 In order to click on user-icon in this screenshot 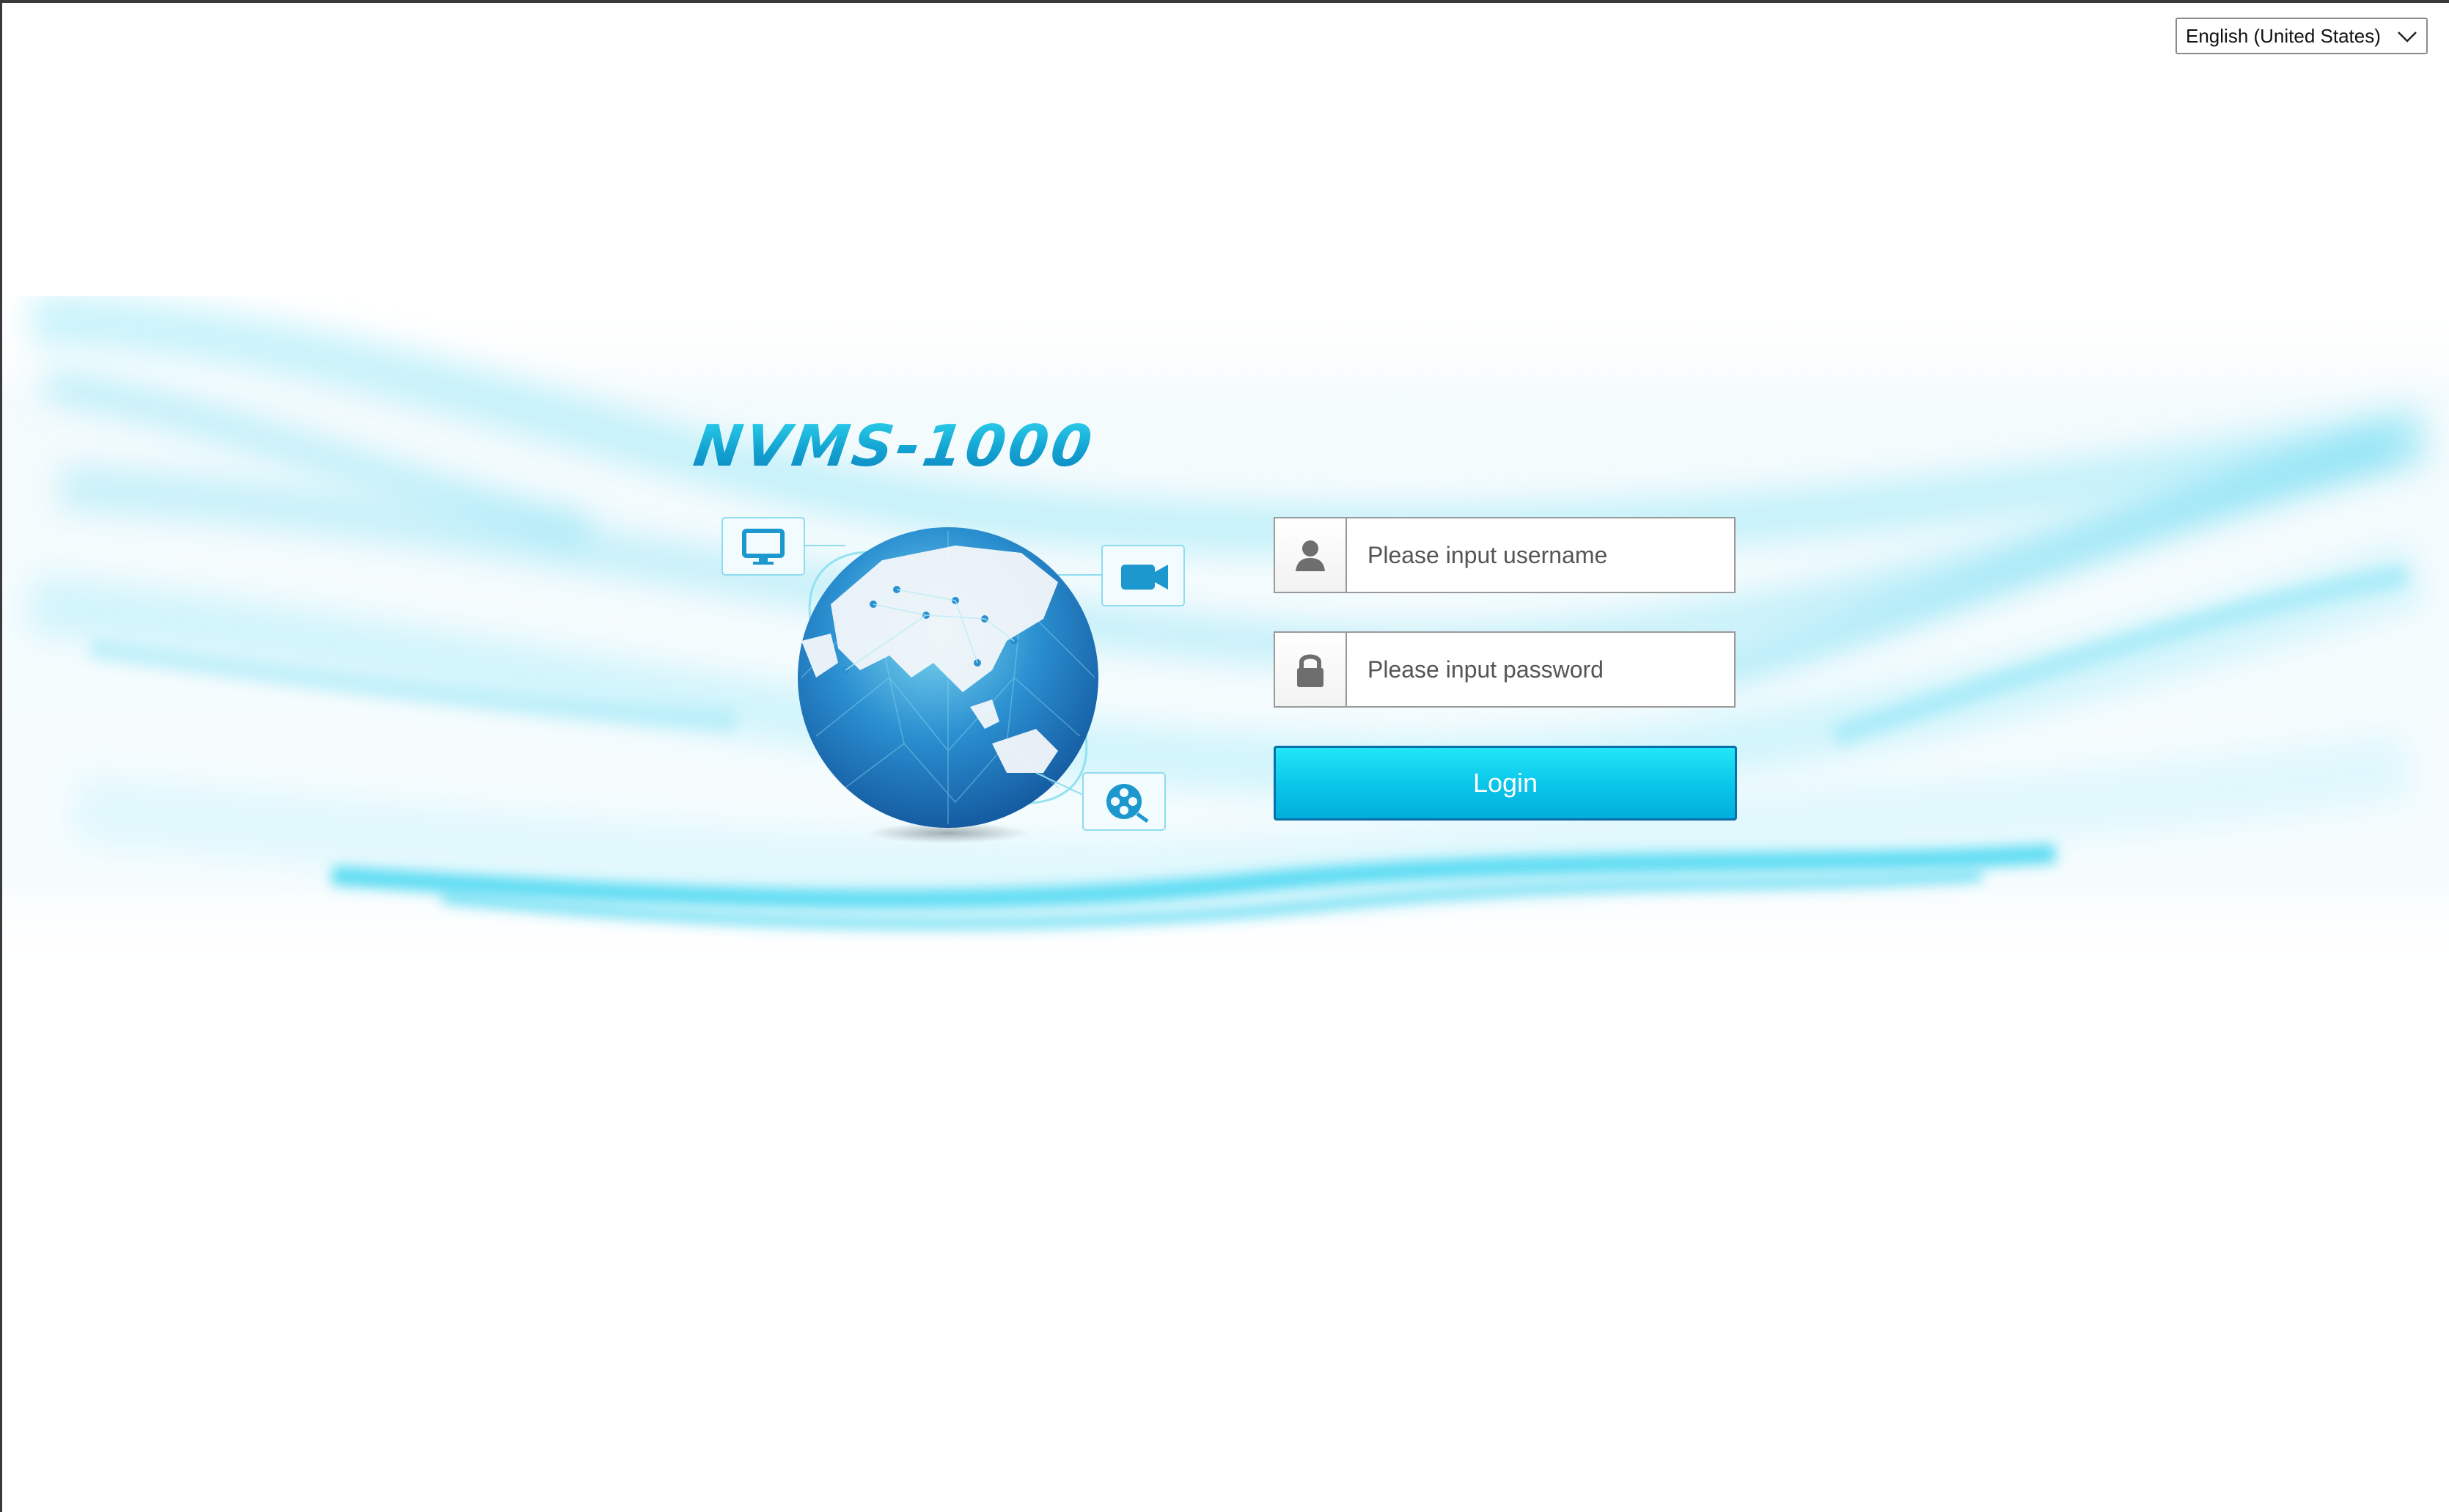, I will do `click(1310, 555)`.